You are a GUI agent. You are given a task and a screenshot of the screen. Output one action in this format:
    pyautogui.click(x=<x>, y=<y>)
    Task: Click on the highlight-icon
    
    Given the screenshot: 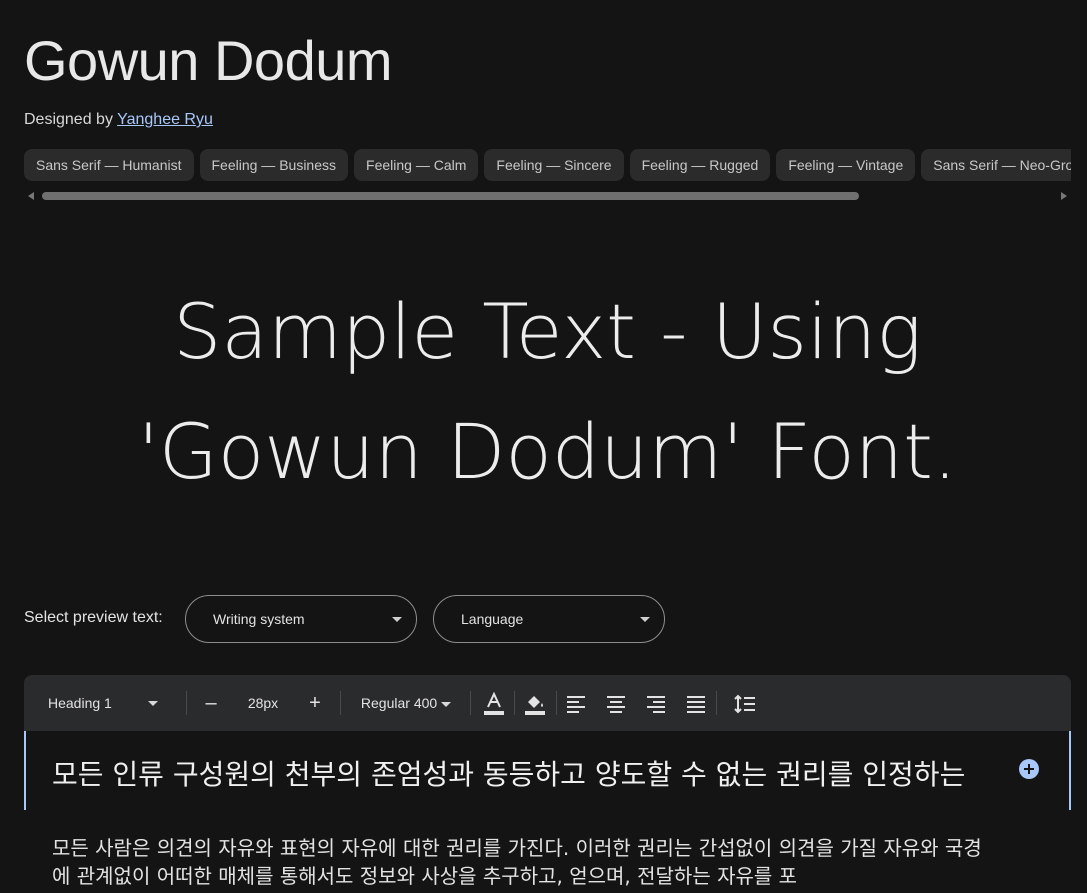 What is the action you would take?
    pyautogui.click(x=535, y=703)
    